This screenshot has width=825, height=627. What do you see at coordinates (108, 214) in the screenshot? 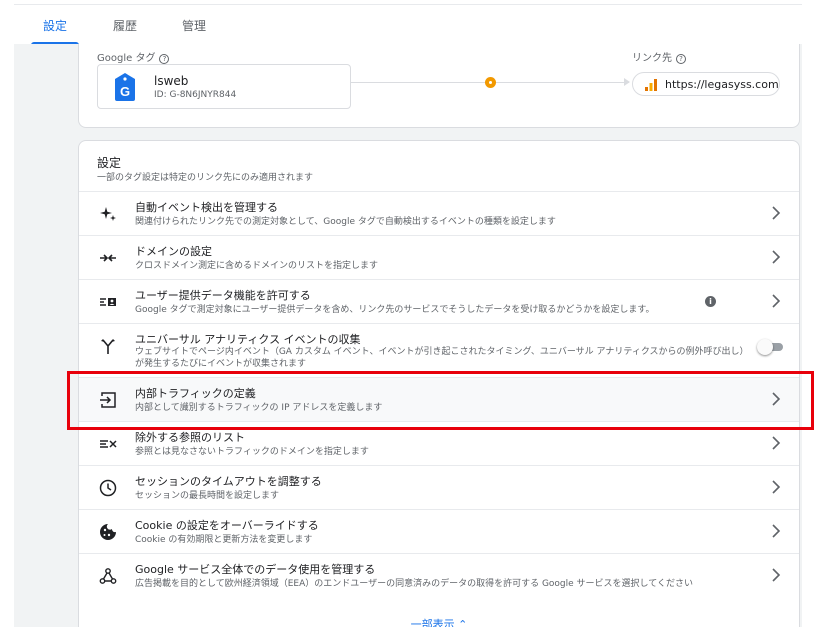
I see `sparkle-icon` at bounding box center [108, 214].